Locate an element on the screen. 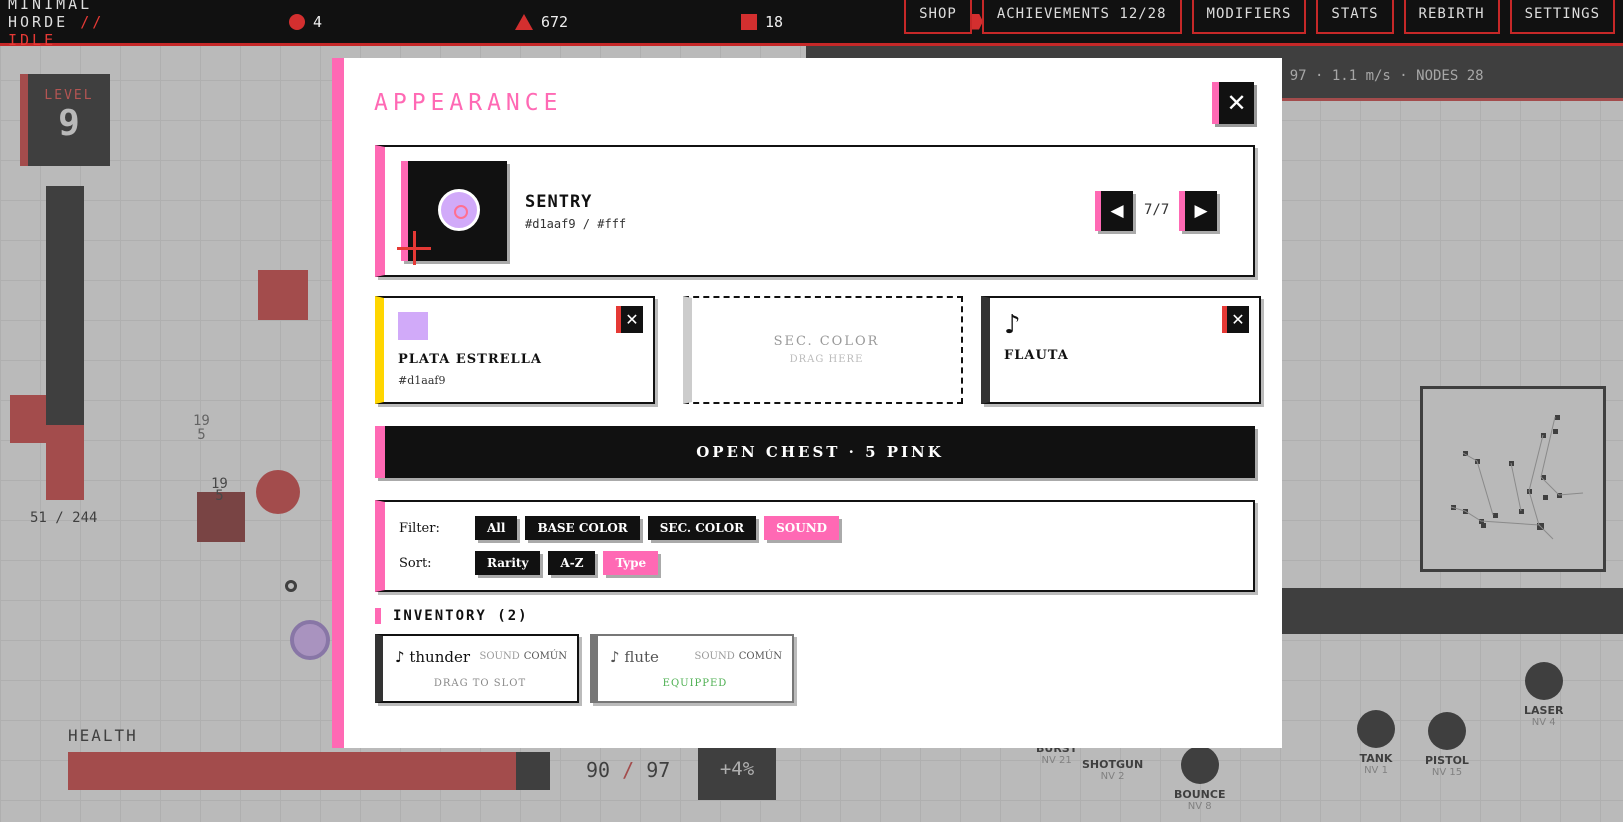  slot-title: SEC. COLOR is located at coordinates (826, 341).